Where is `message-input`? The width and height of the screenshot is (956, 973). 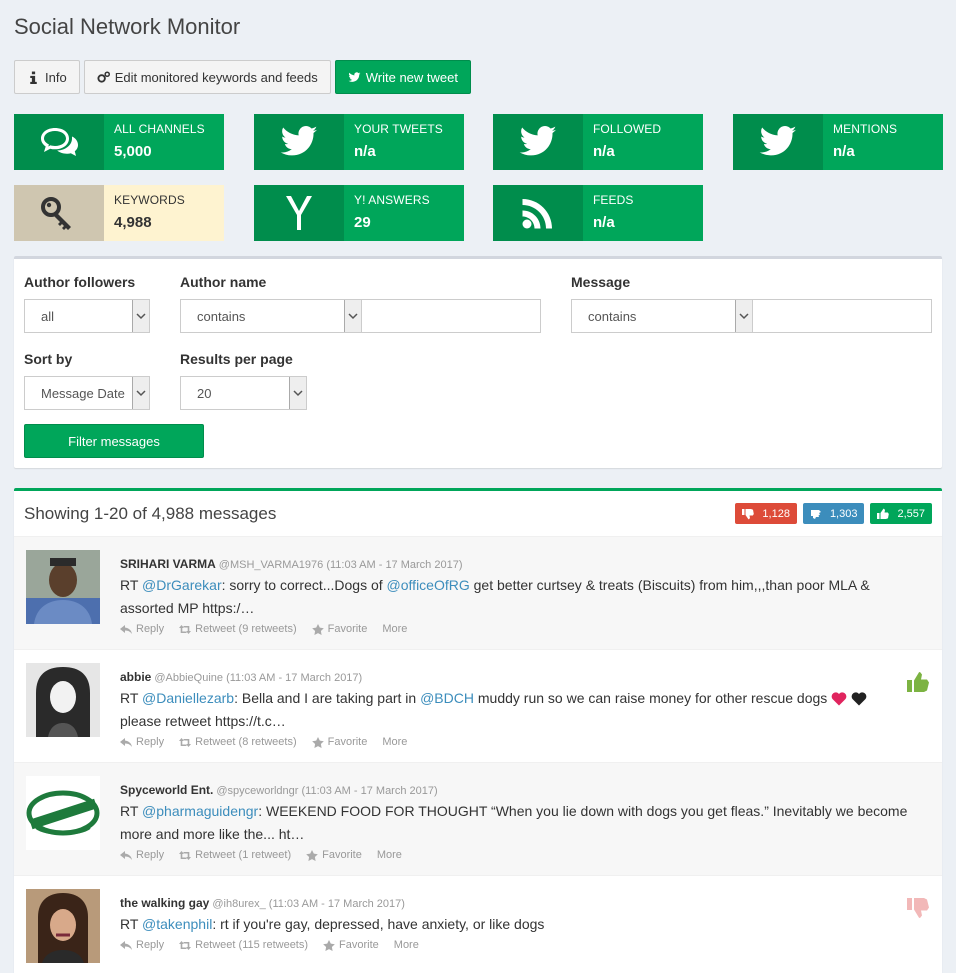 message-input is located at coordinates (842, 316).